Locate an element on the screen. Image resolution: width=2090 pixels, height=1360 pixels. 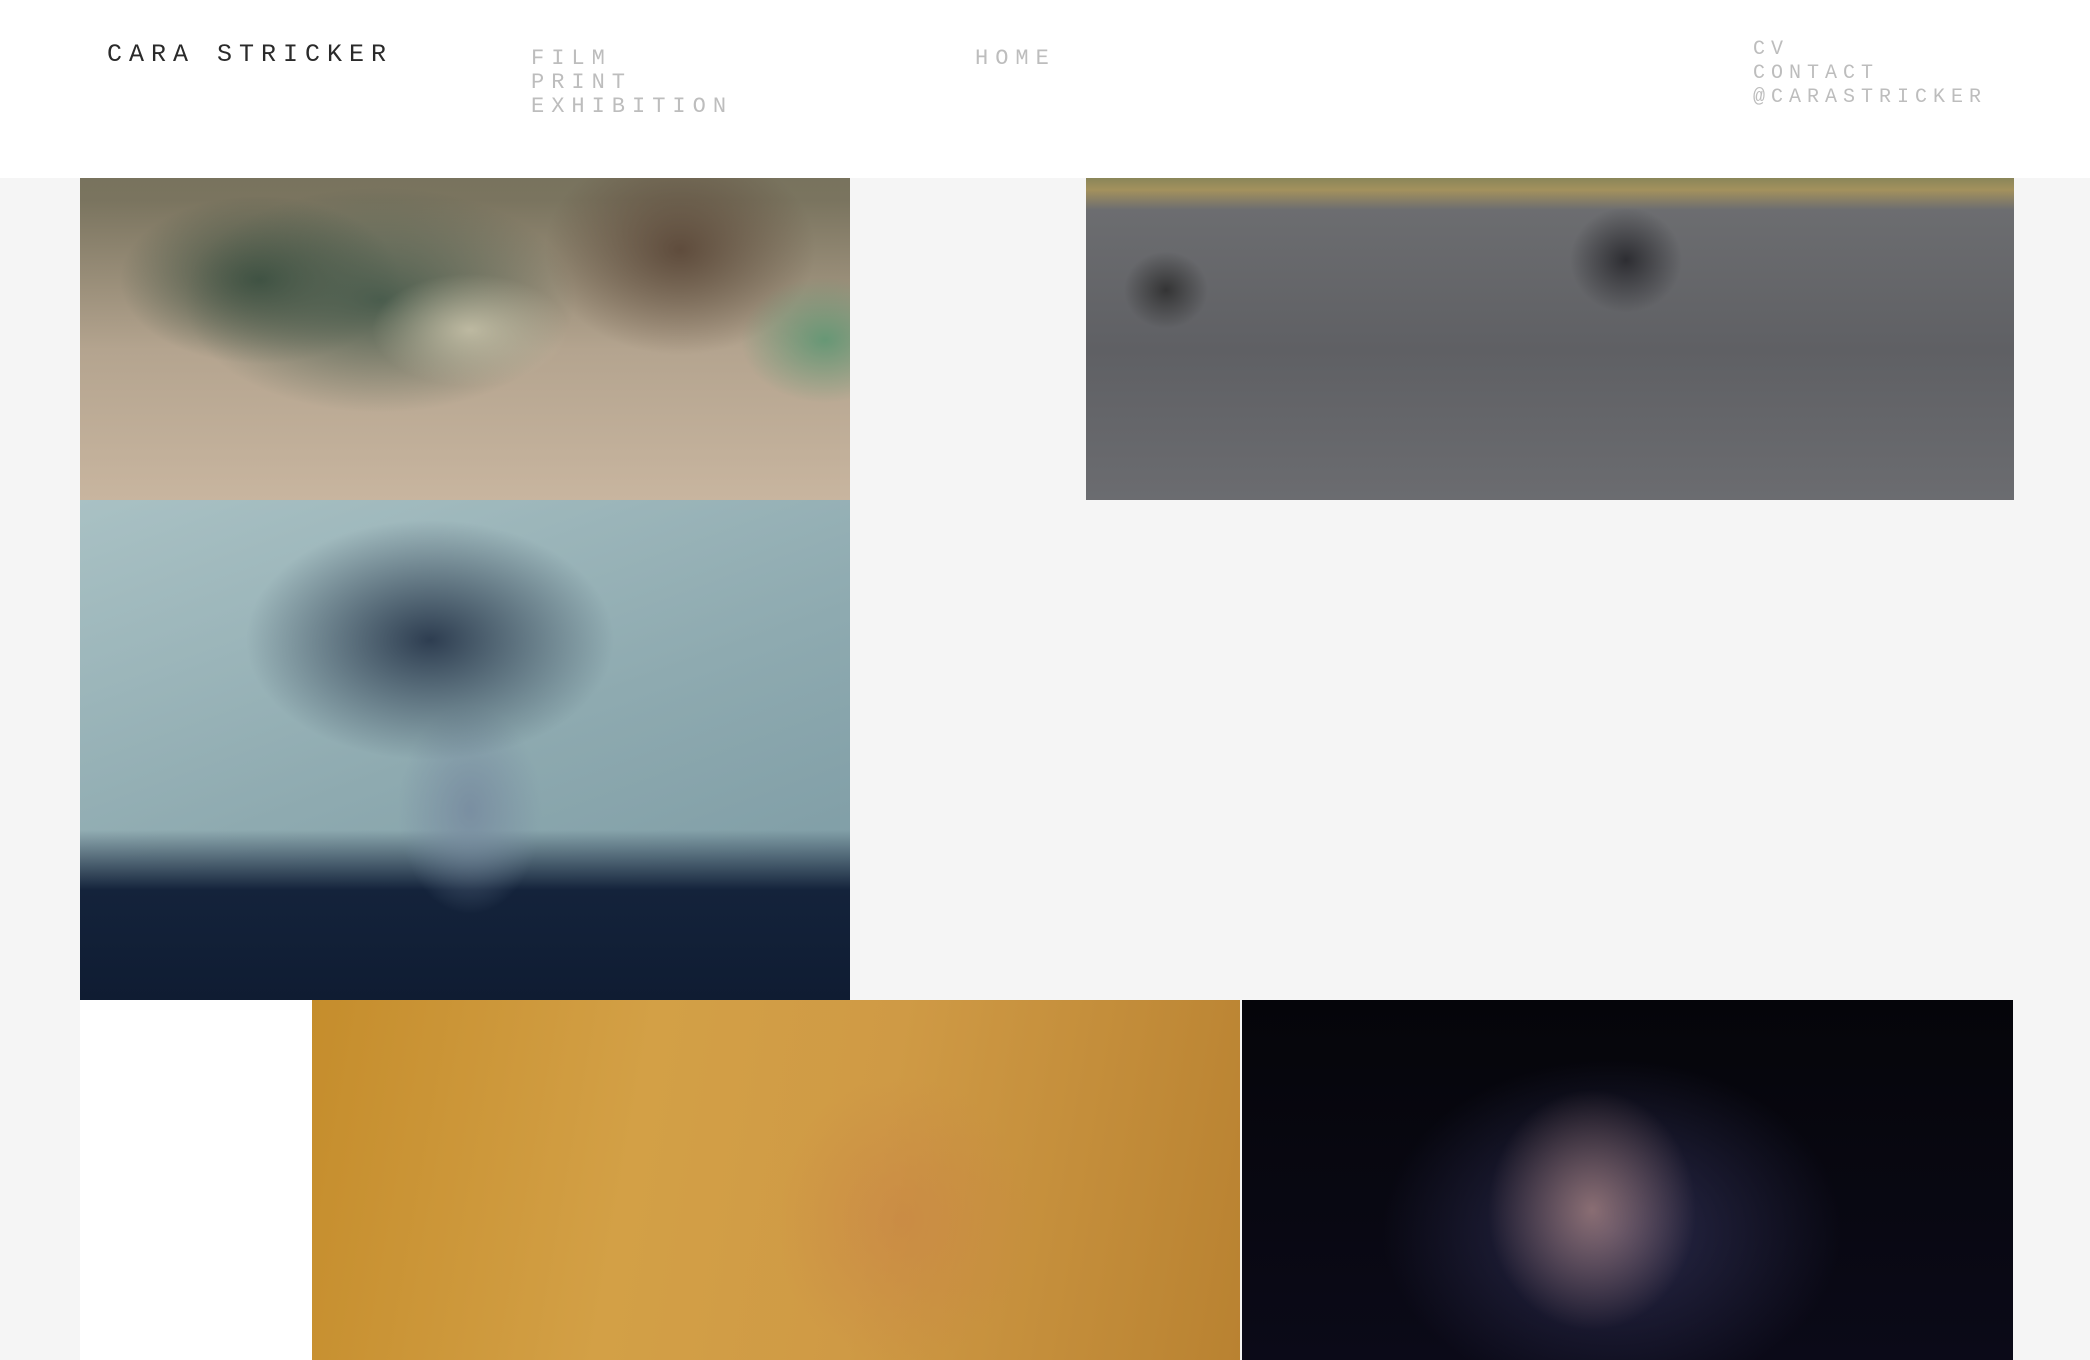
project-thumbnail-amber-portrait is located at coordinates (776, 1180).